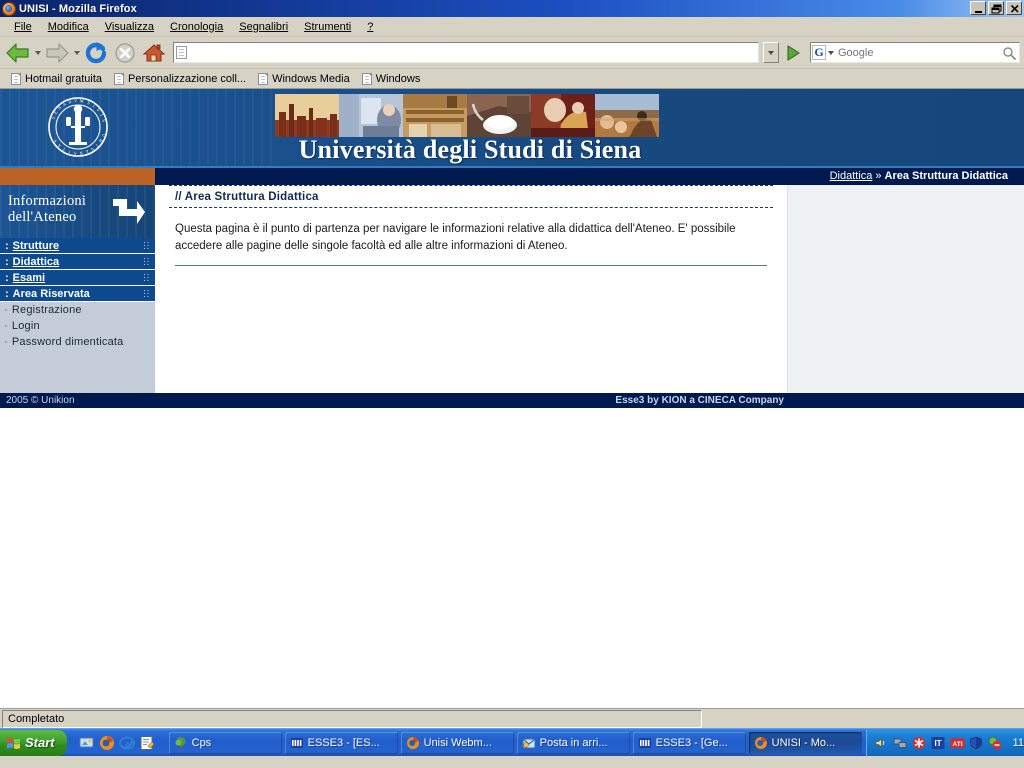  I want to click on tree-icon, so click(181, 743).